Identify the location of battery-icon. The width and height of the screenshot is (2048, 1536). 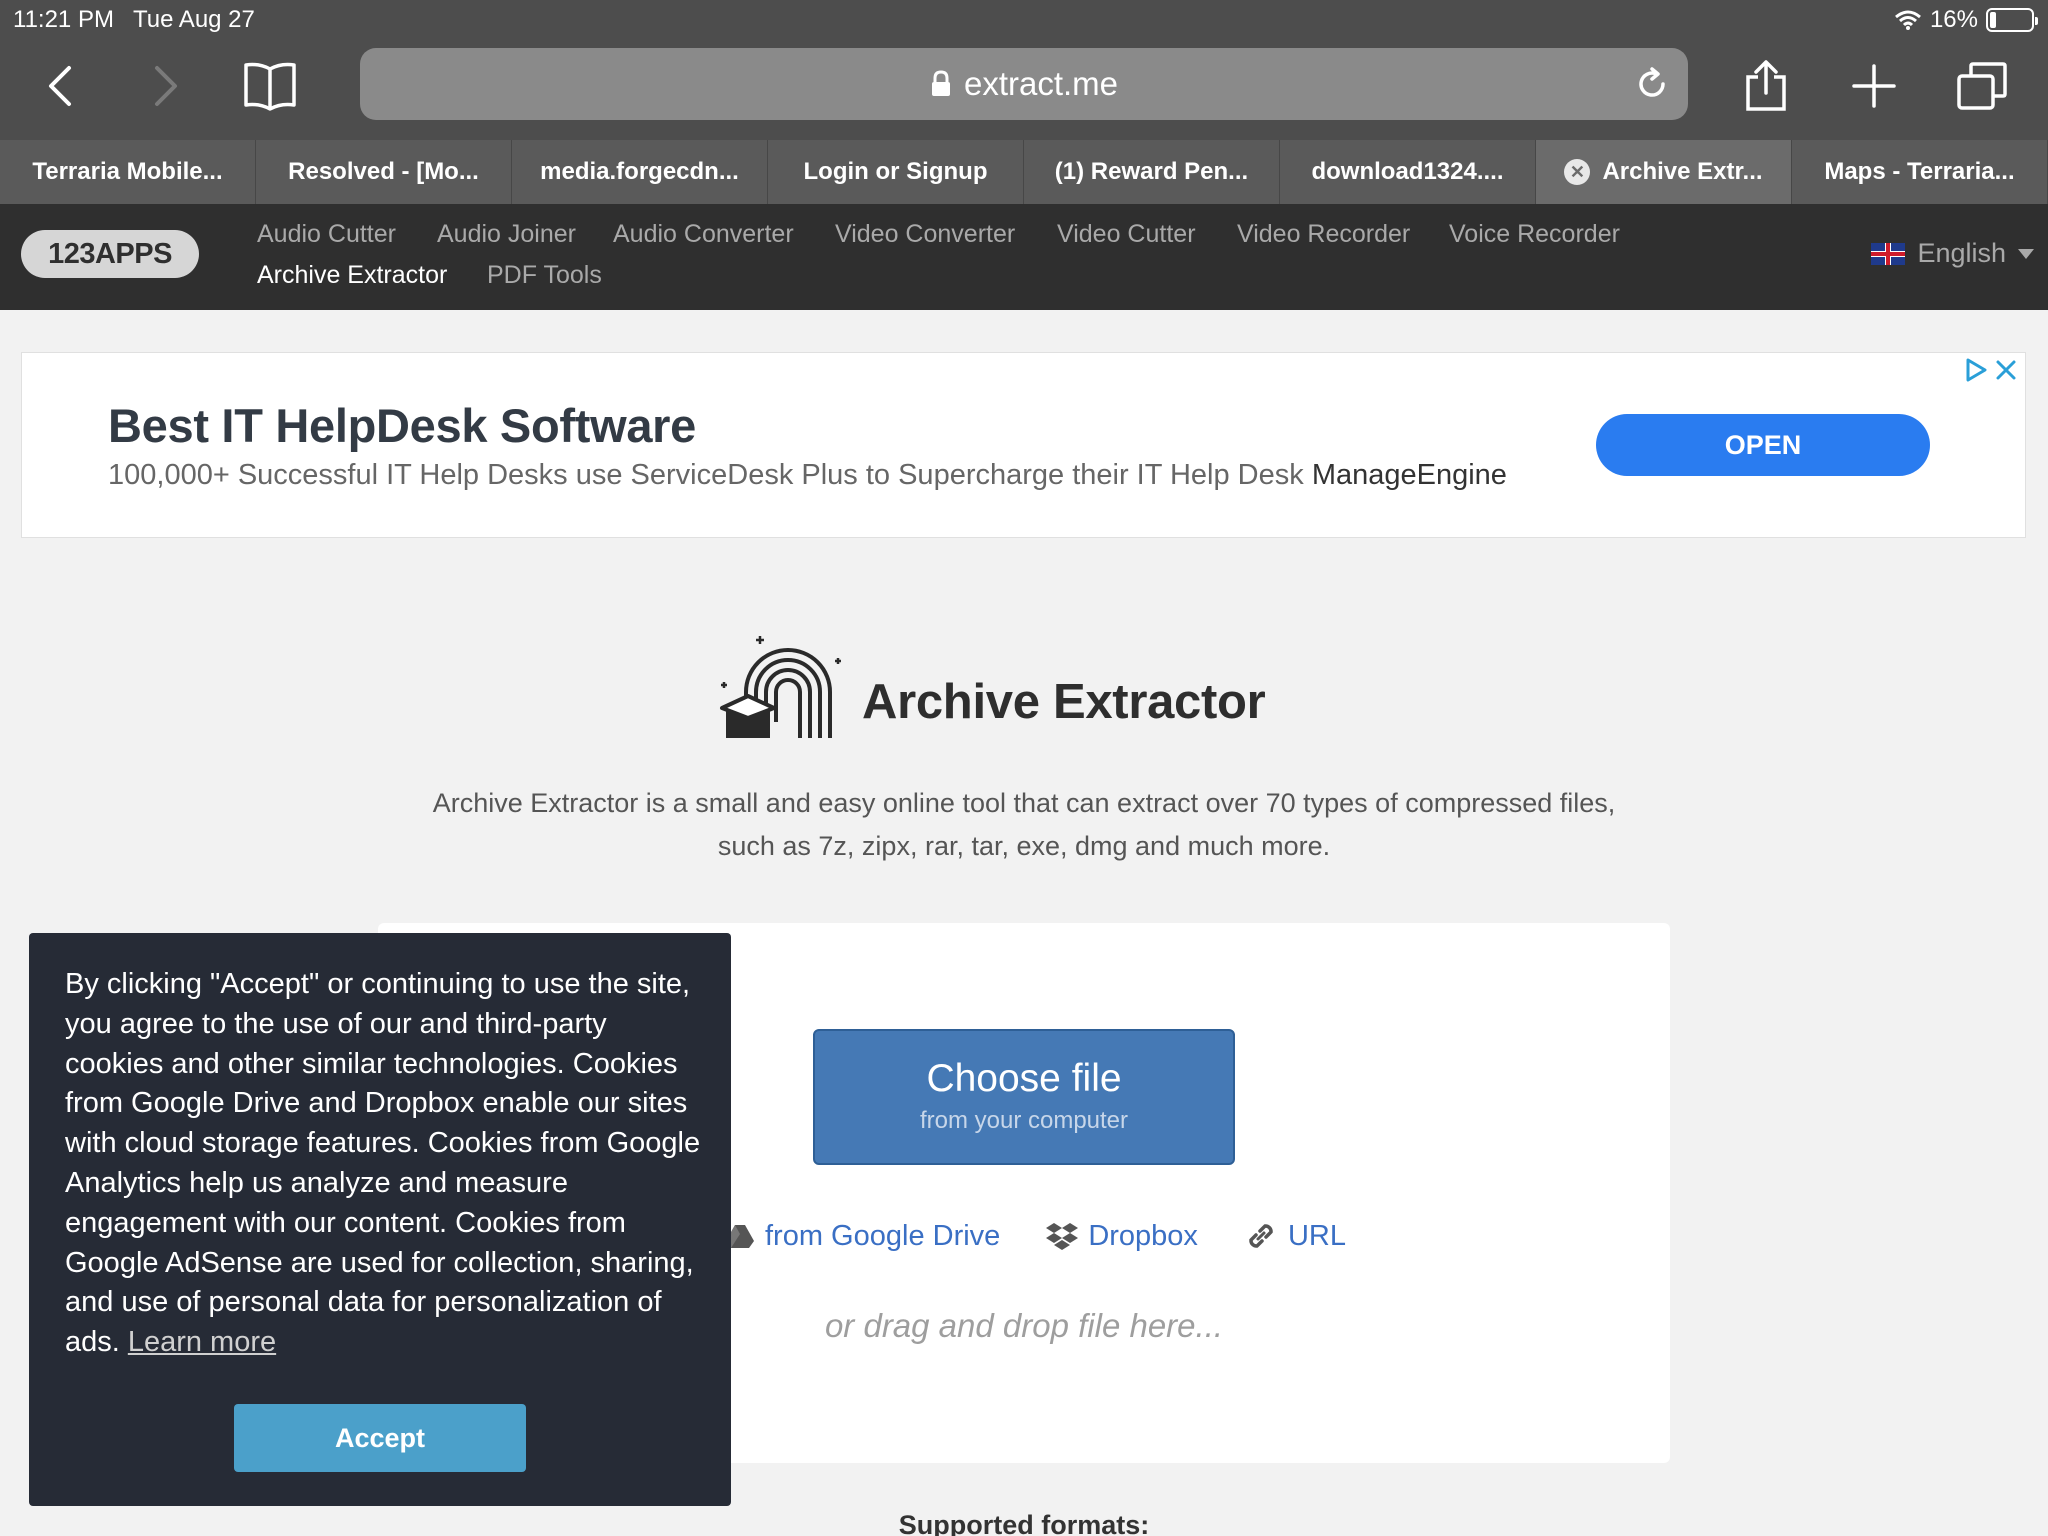
(2012, 20).